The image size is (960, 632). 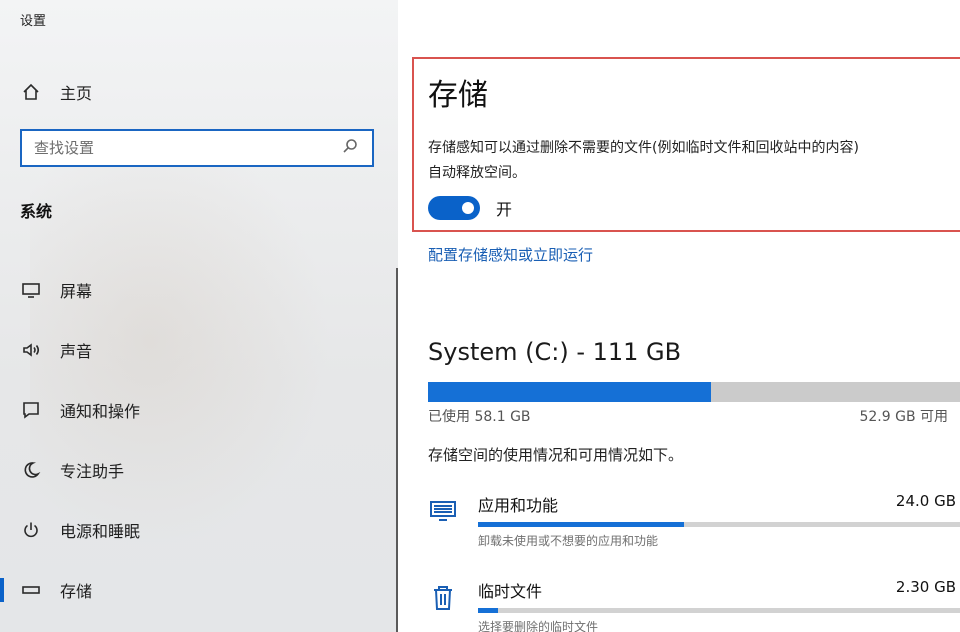 I want to click on search-icon, so click(x=352, y=148).